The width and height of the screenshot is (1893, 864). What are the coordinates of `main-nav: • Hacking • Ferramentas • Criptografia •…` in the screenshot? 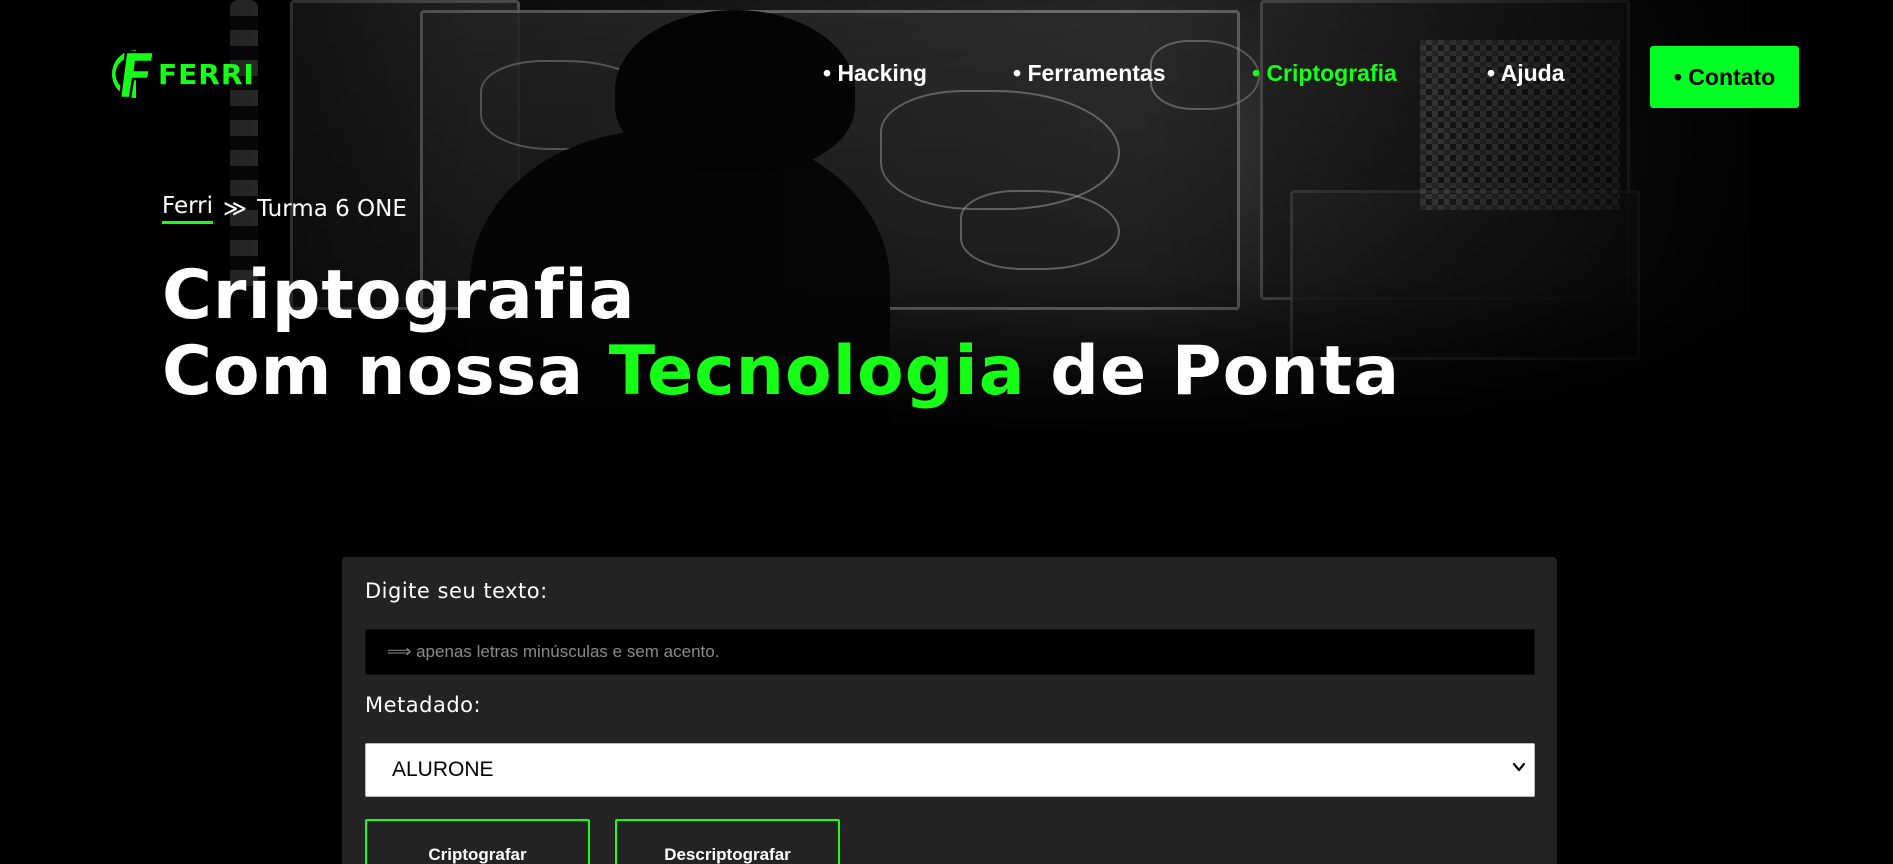 It's located at (946, 77).